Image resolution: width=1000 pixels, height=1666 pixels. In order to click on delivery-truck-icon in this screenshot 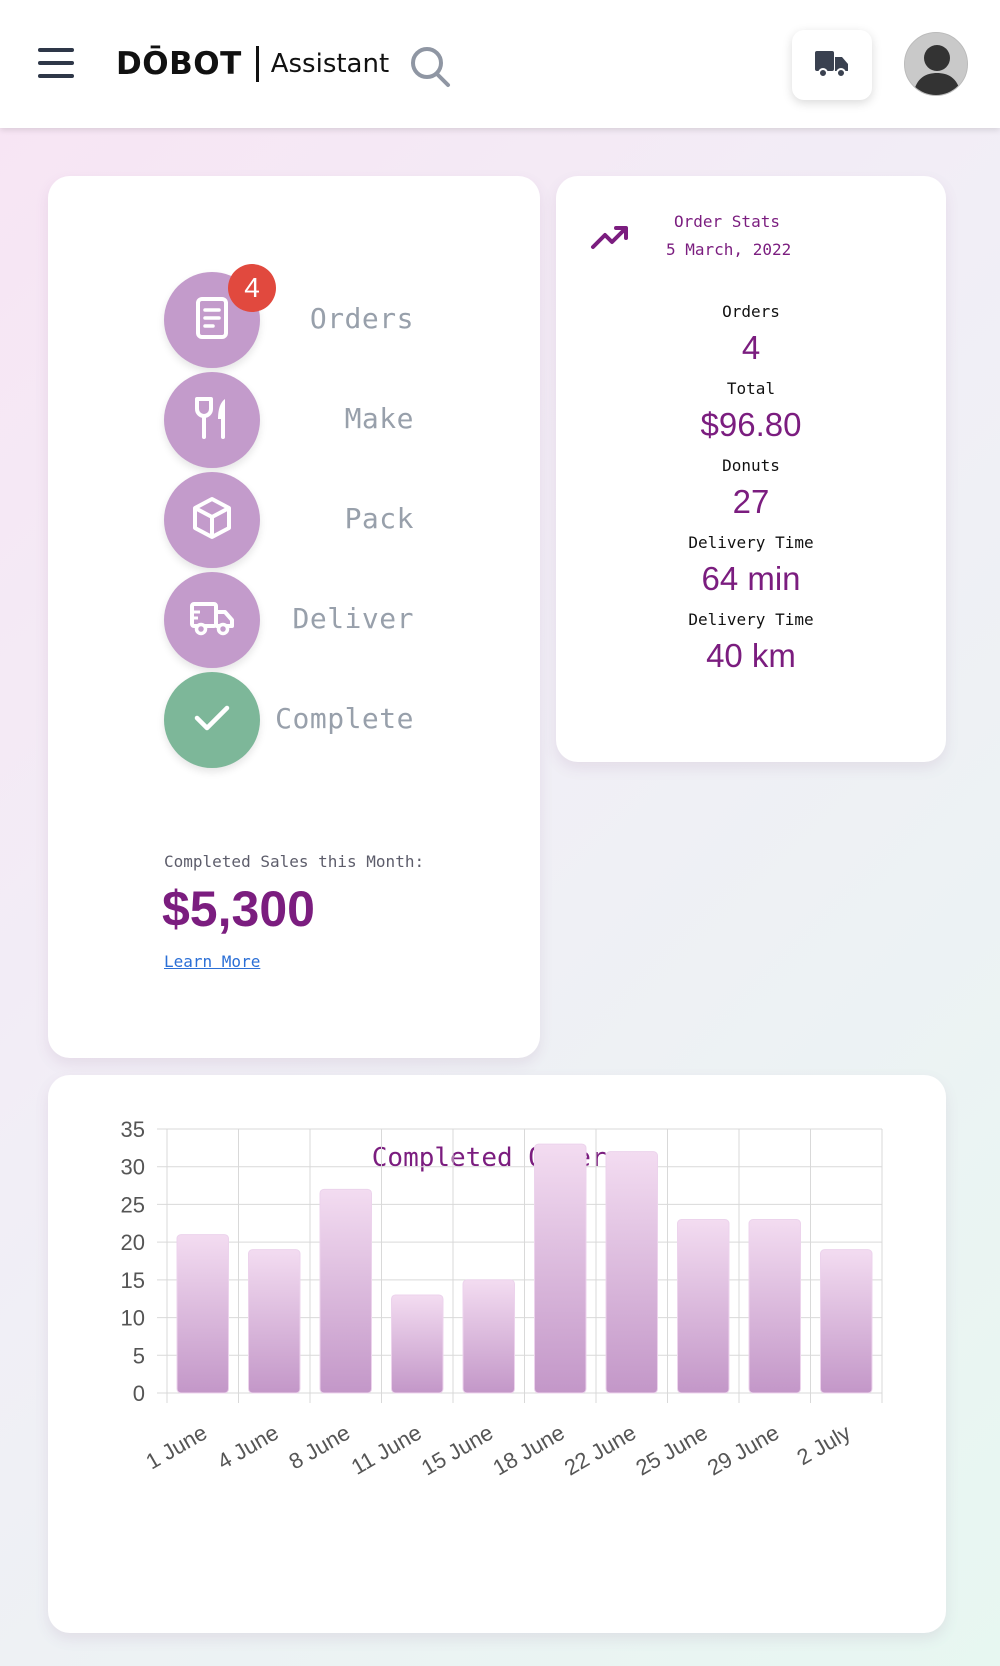, I will do `click(212, 620)`.